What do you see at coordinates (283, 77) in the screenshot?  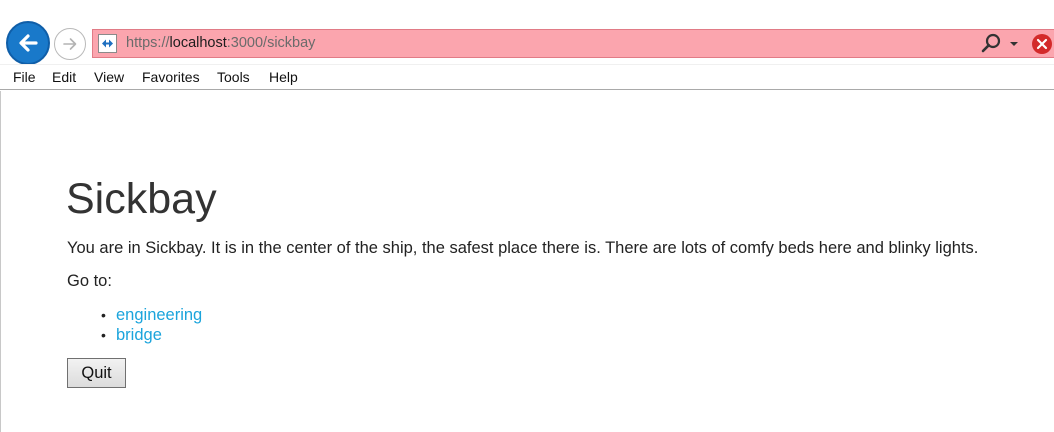 I see `menu-help: Help` at bounding box center [283, 77].